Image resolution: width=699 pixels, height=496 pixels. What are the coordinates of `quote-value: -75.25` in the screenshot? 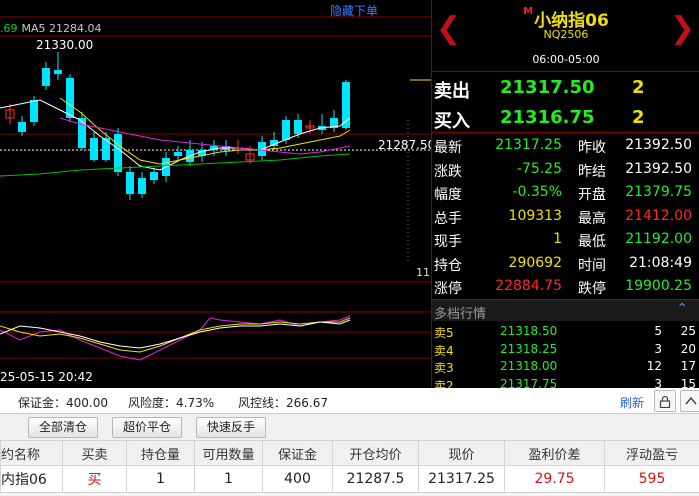 It's located at (539, 168).